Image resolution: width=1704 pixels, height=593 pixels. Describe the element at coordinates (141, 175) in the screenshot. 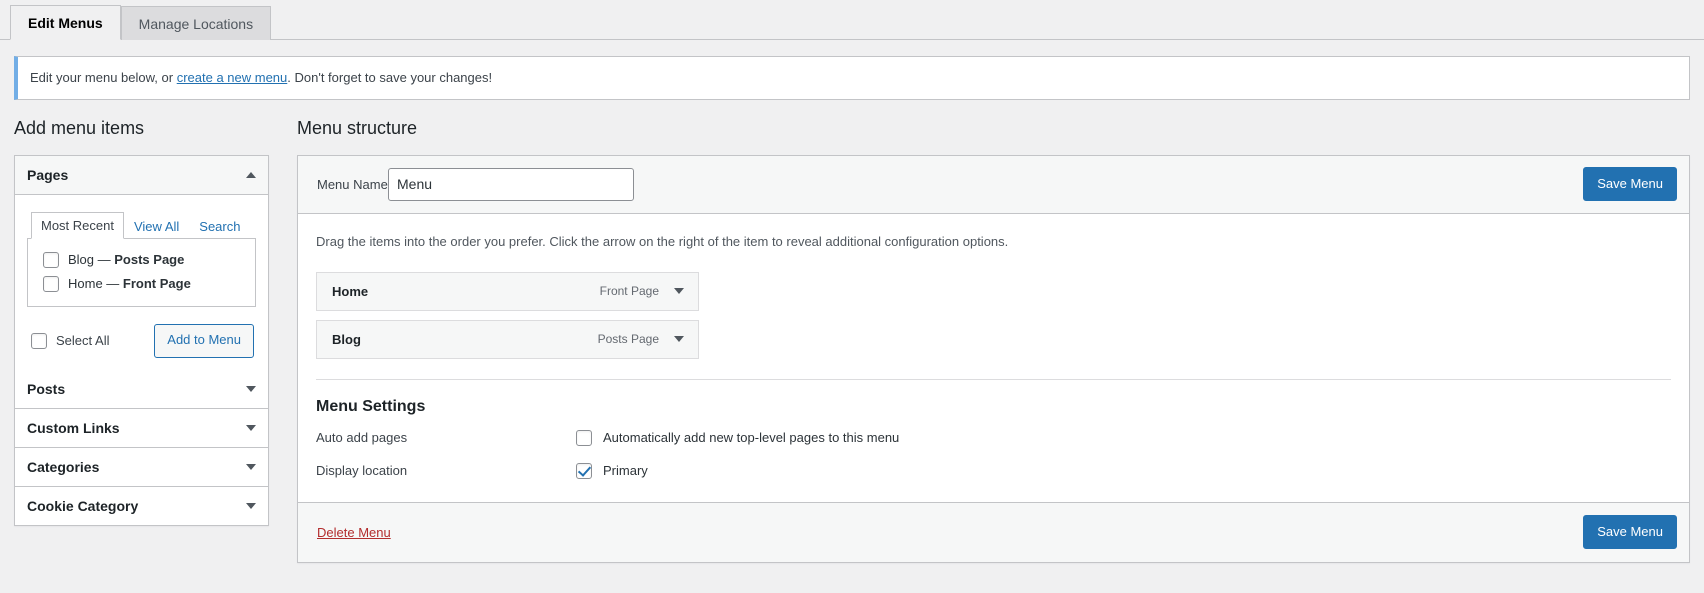

I see `accordion-header-pages: Pages` at that location.